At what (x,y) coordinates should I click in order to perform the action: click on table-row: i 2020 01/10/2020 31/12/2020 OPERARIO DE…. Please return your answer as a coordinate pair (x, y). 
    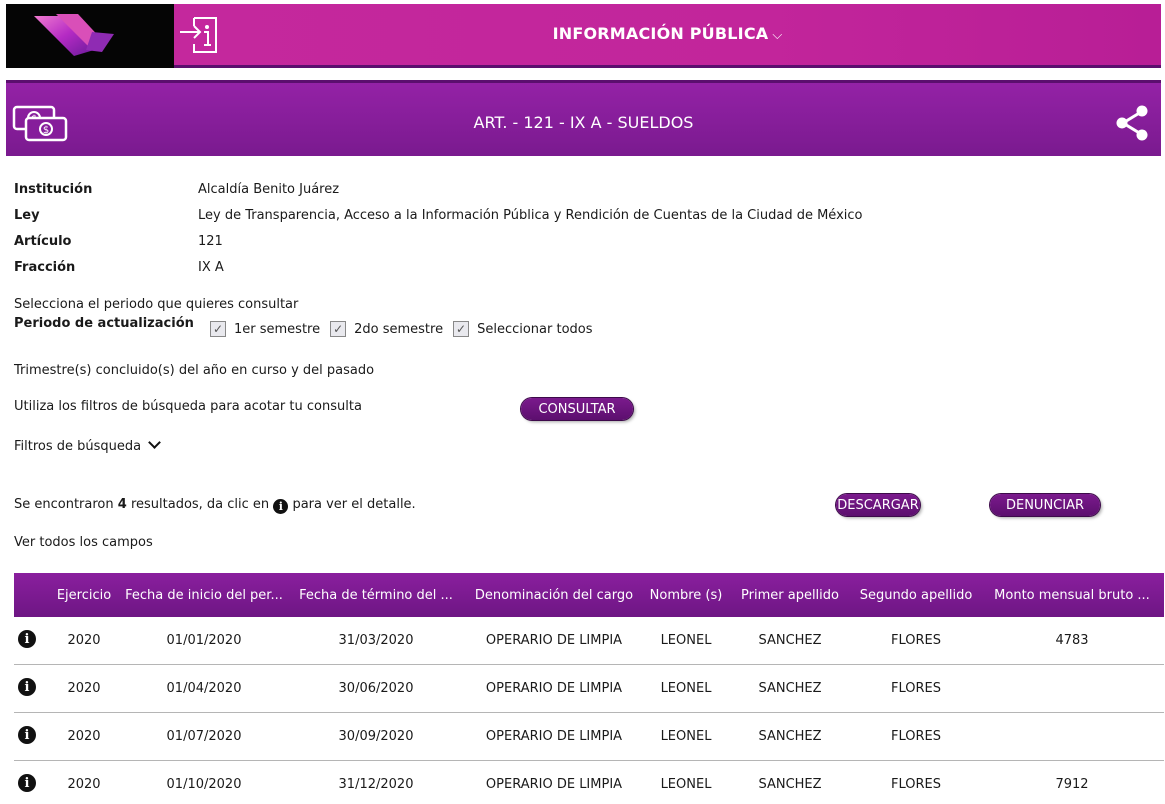
    Looking at the image, I should click on (589, 782).